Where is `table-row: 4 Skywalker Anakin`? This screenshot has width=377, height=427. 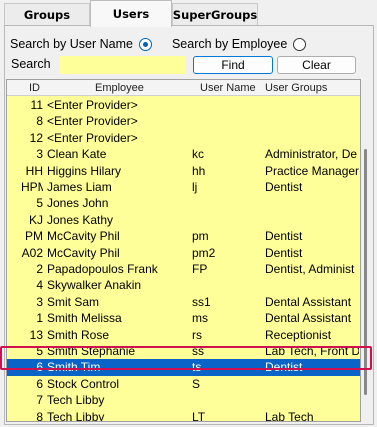 table-row: 4 Skywalker Anakin is located at coordinates (183, 285).